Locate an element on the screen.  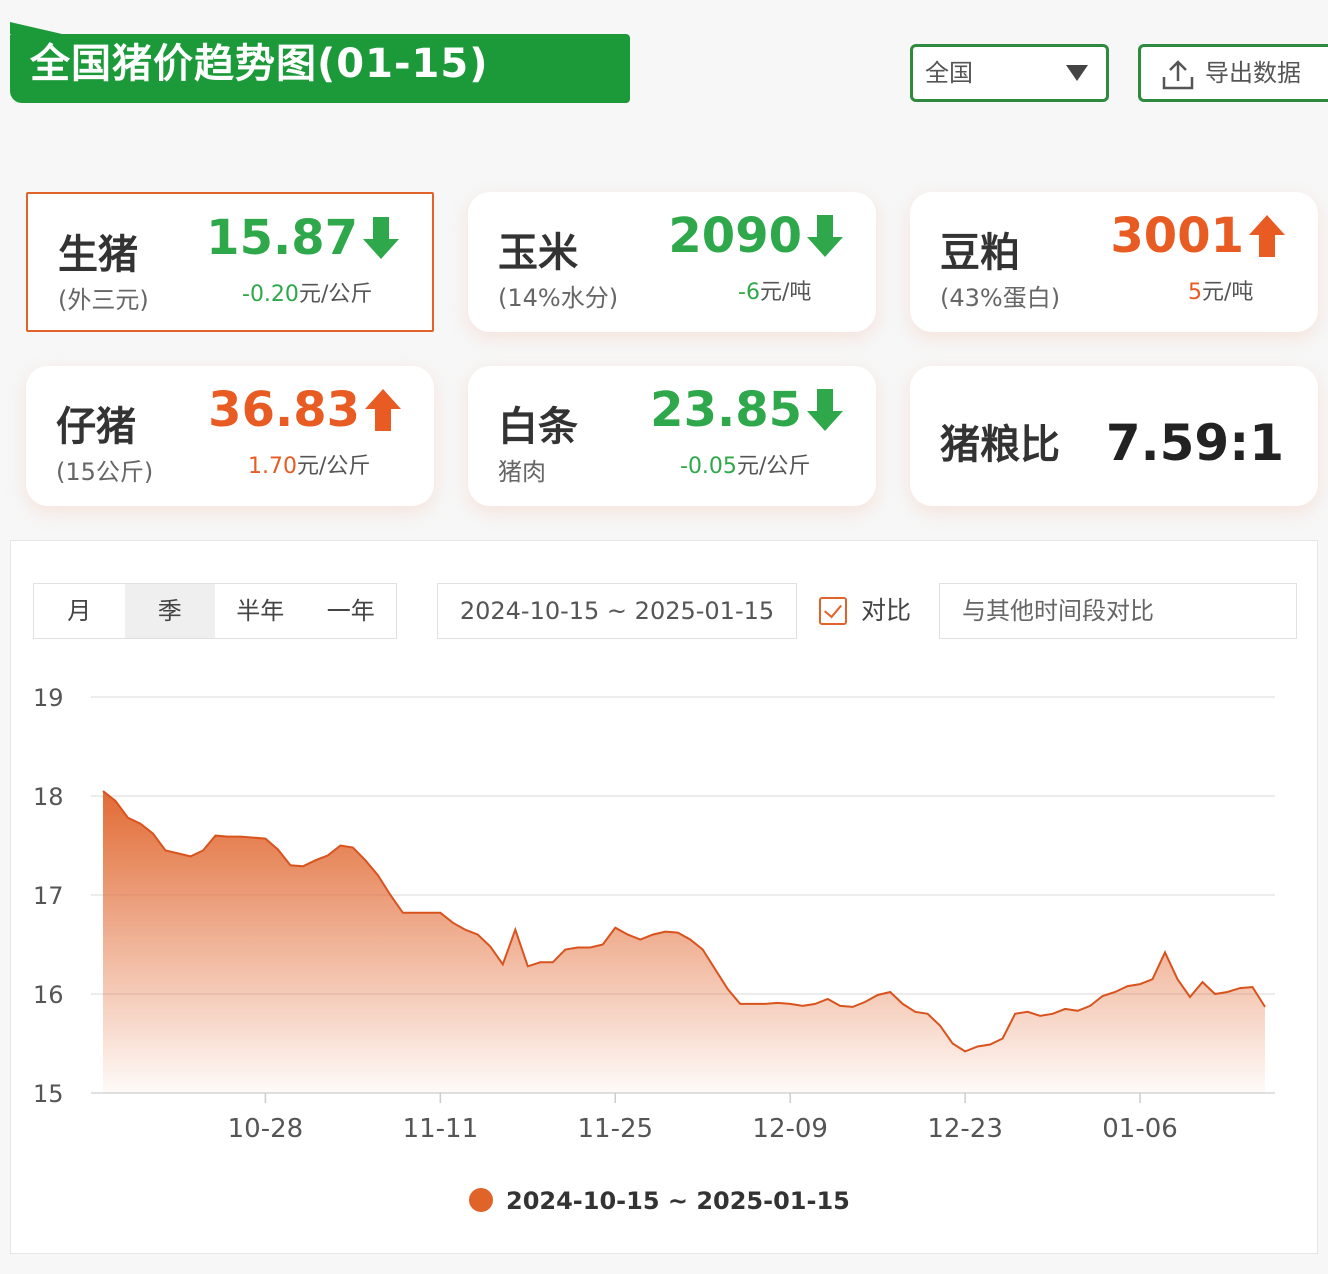
y-tick-label: 15 is located at coordinates (48, 1094).